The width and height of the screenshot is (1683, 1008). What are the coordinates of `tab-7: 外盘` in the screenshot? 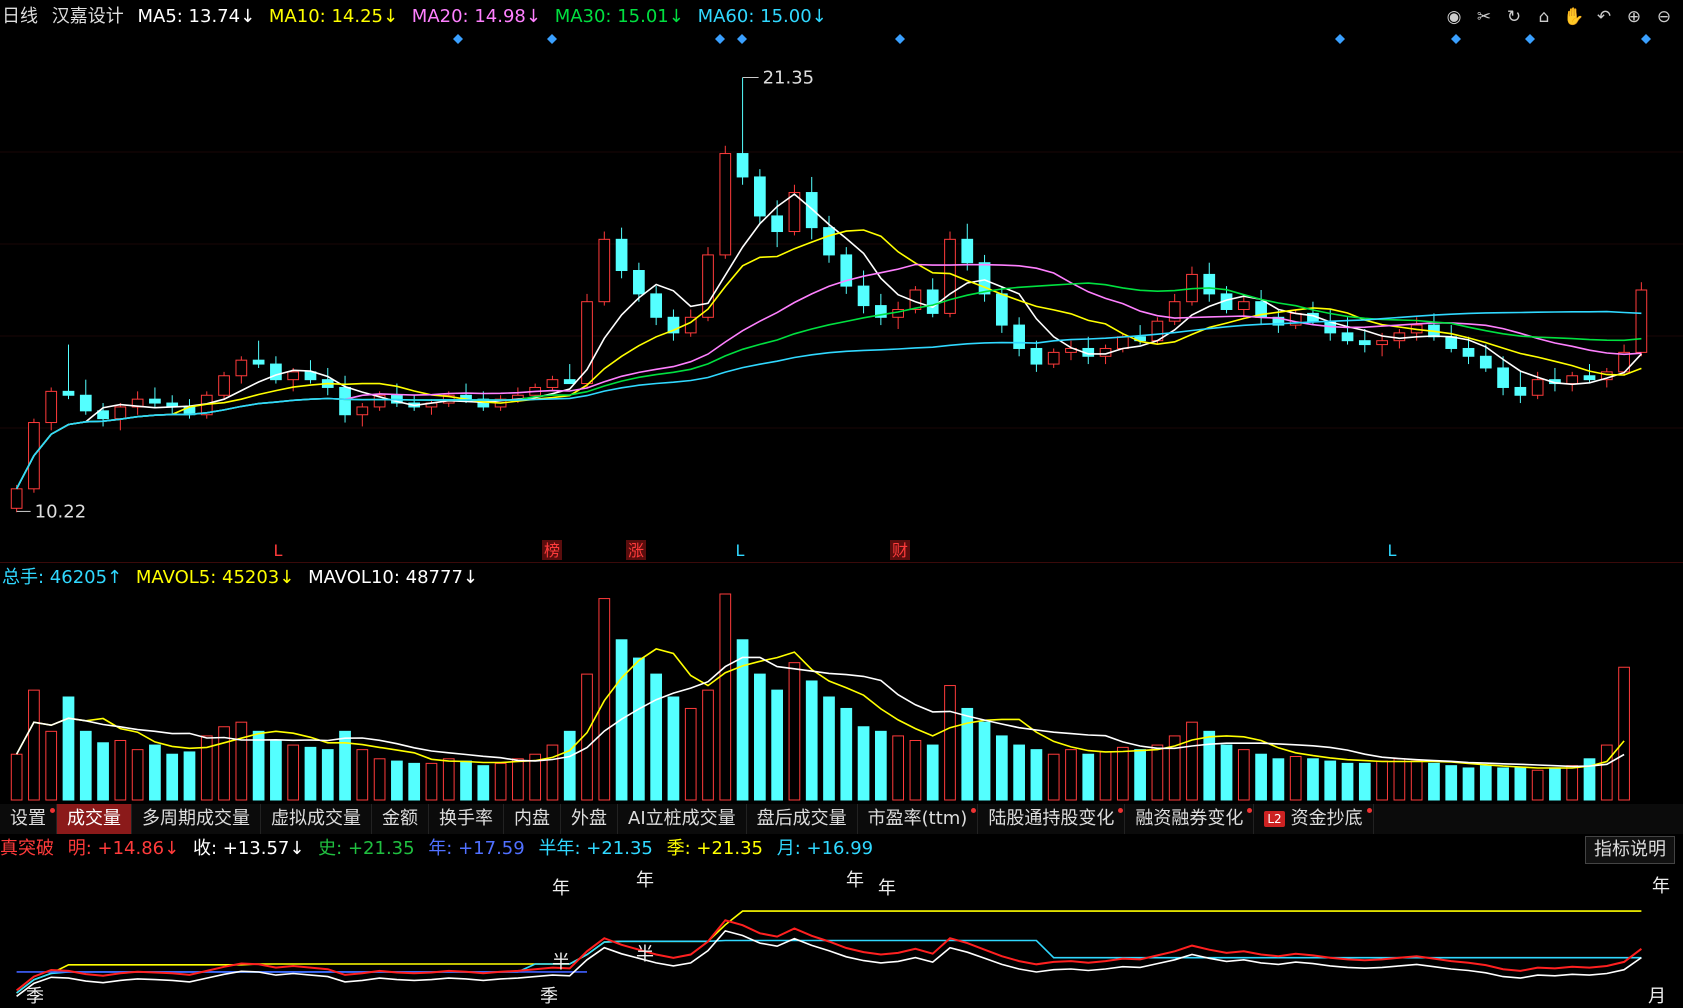 It's located at (589, 819).